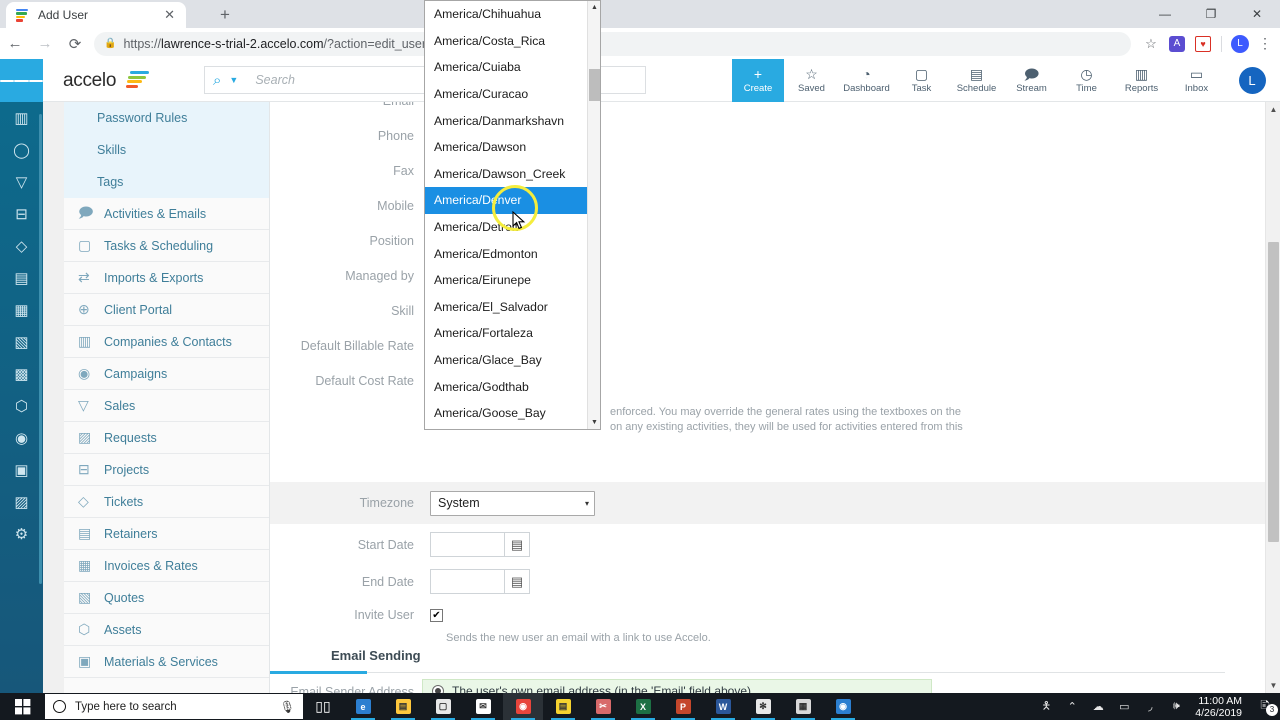  What do you see at coordinates (507, 14) in the screenshot?
I see `timezone-option: America/Chihuahua` at bounding box center [507, 14].